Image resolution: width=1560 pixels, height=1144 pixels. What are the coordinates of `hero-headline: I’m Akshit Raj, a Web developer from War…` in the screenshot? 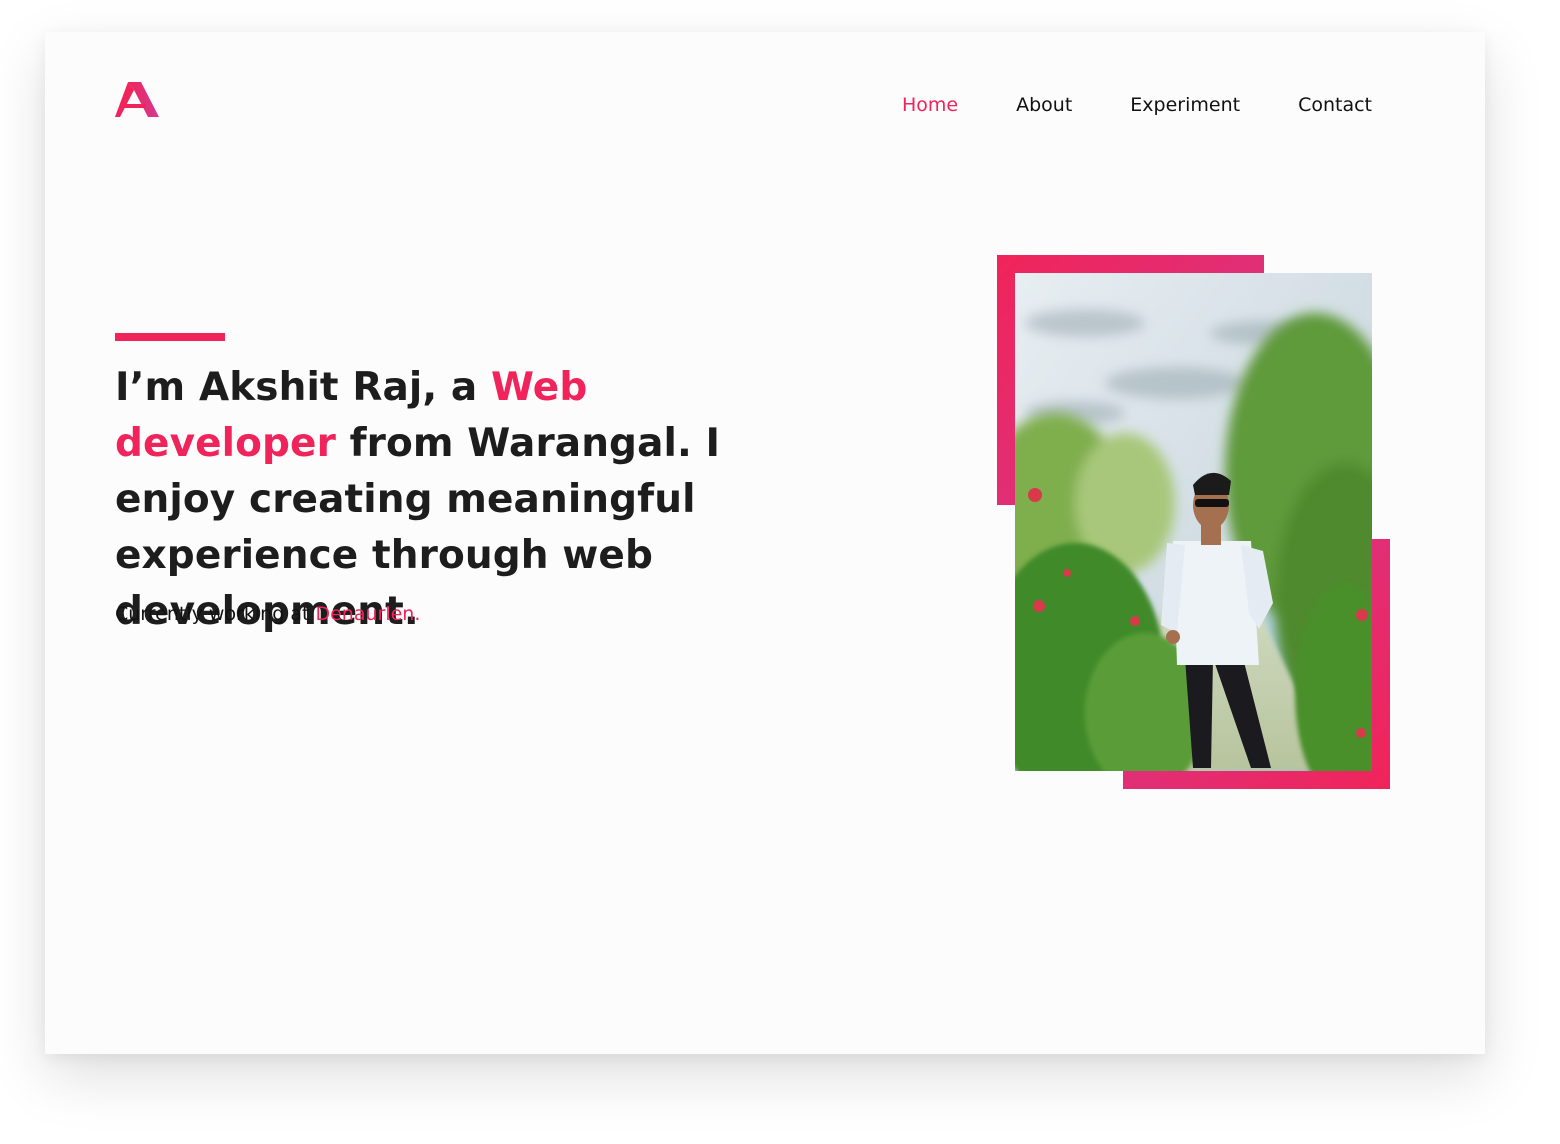 It's located at (455, 500).